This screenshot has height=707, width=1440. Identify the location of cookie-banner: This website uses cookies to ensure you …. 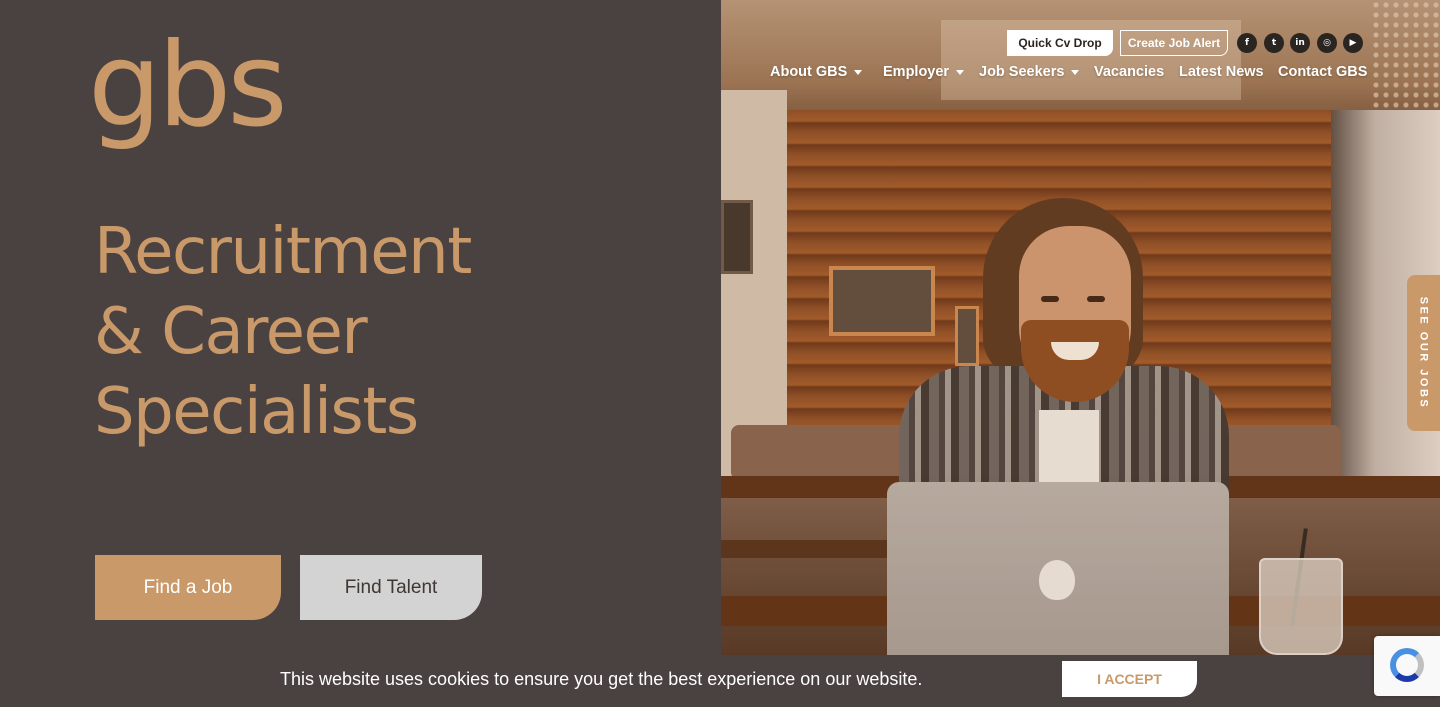
(720, 681).